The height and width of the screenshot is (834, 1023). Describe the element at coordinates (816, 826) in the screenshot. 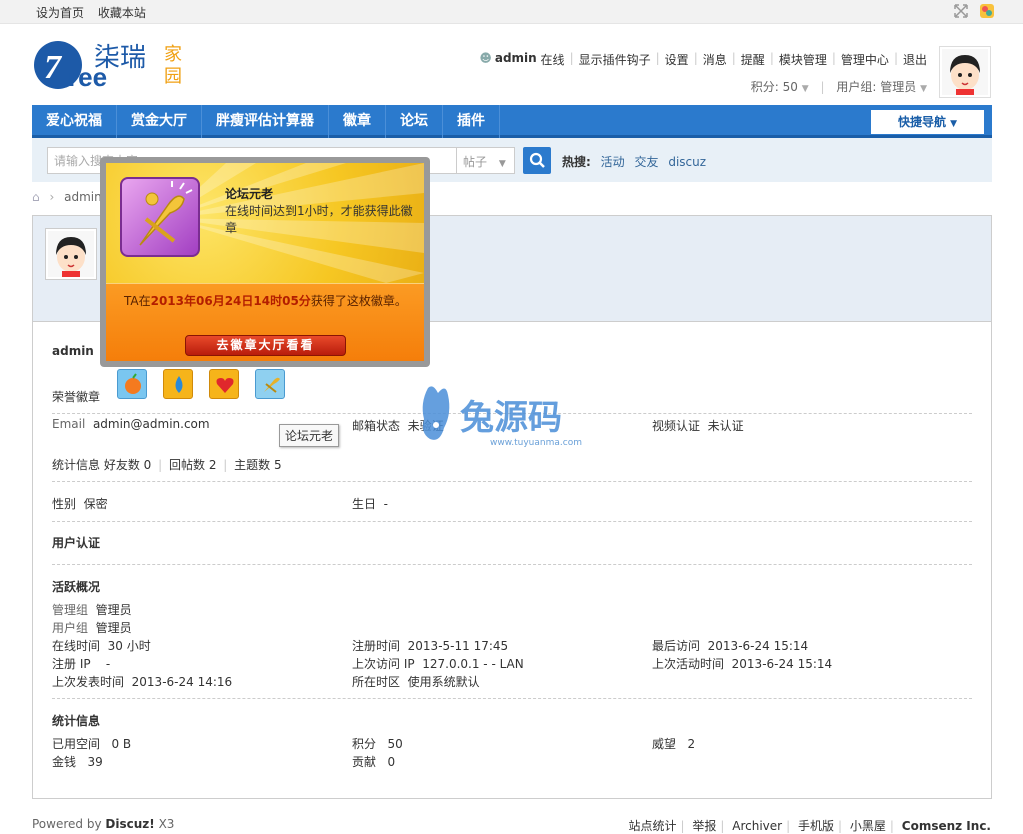

I see `footer-link-mobile: 手机版` at that location.